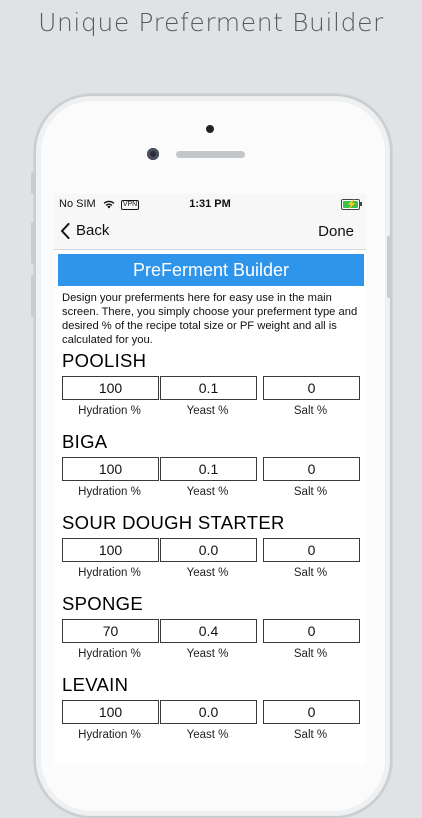 The height and width of the screenshot is (818, 422). Describe the element at coordinates (389, 267) in the screenshot. I see `power-button` at that location.